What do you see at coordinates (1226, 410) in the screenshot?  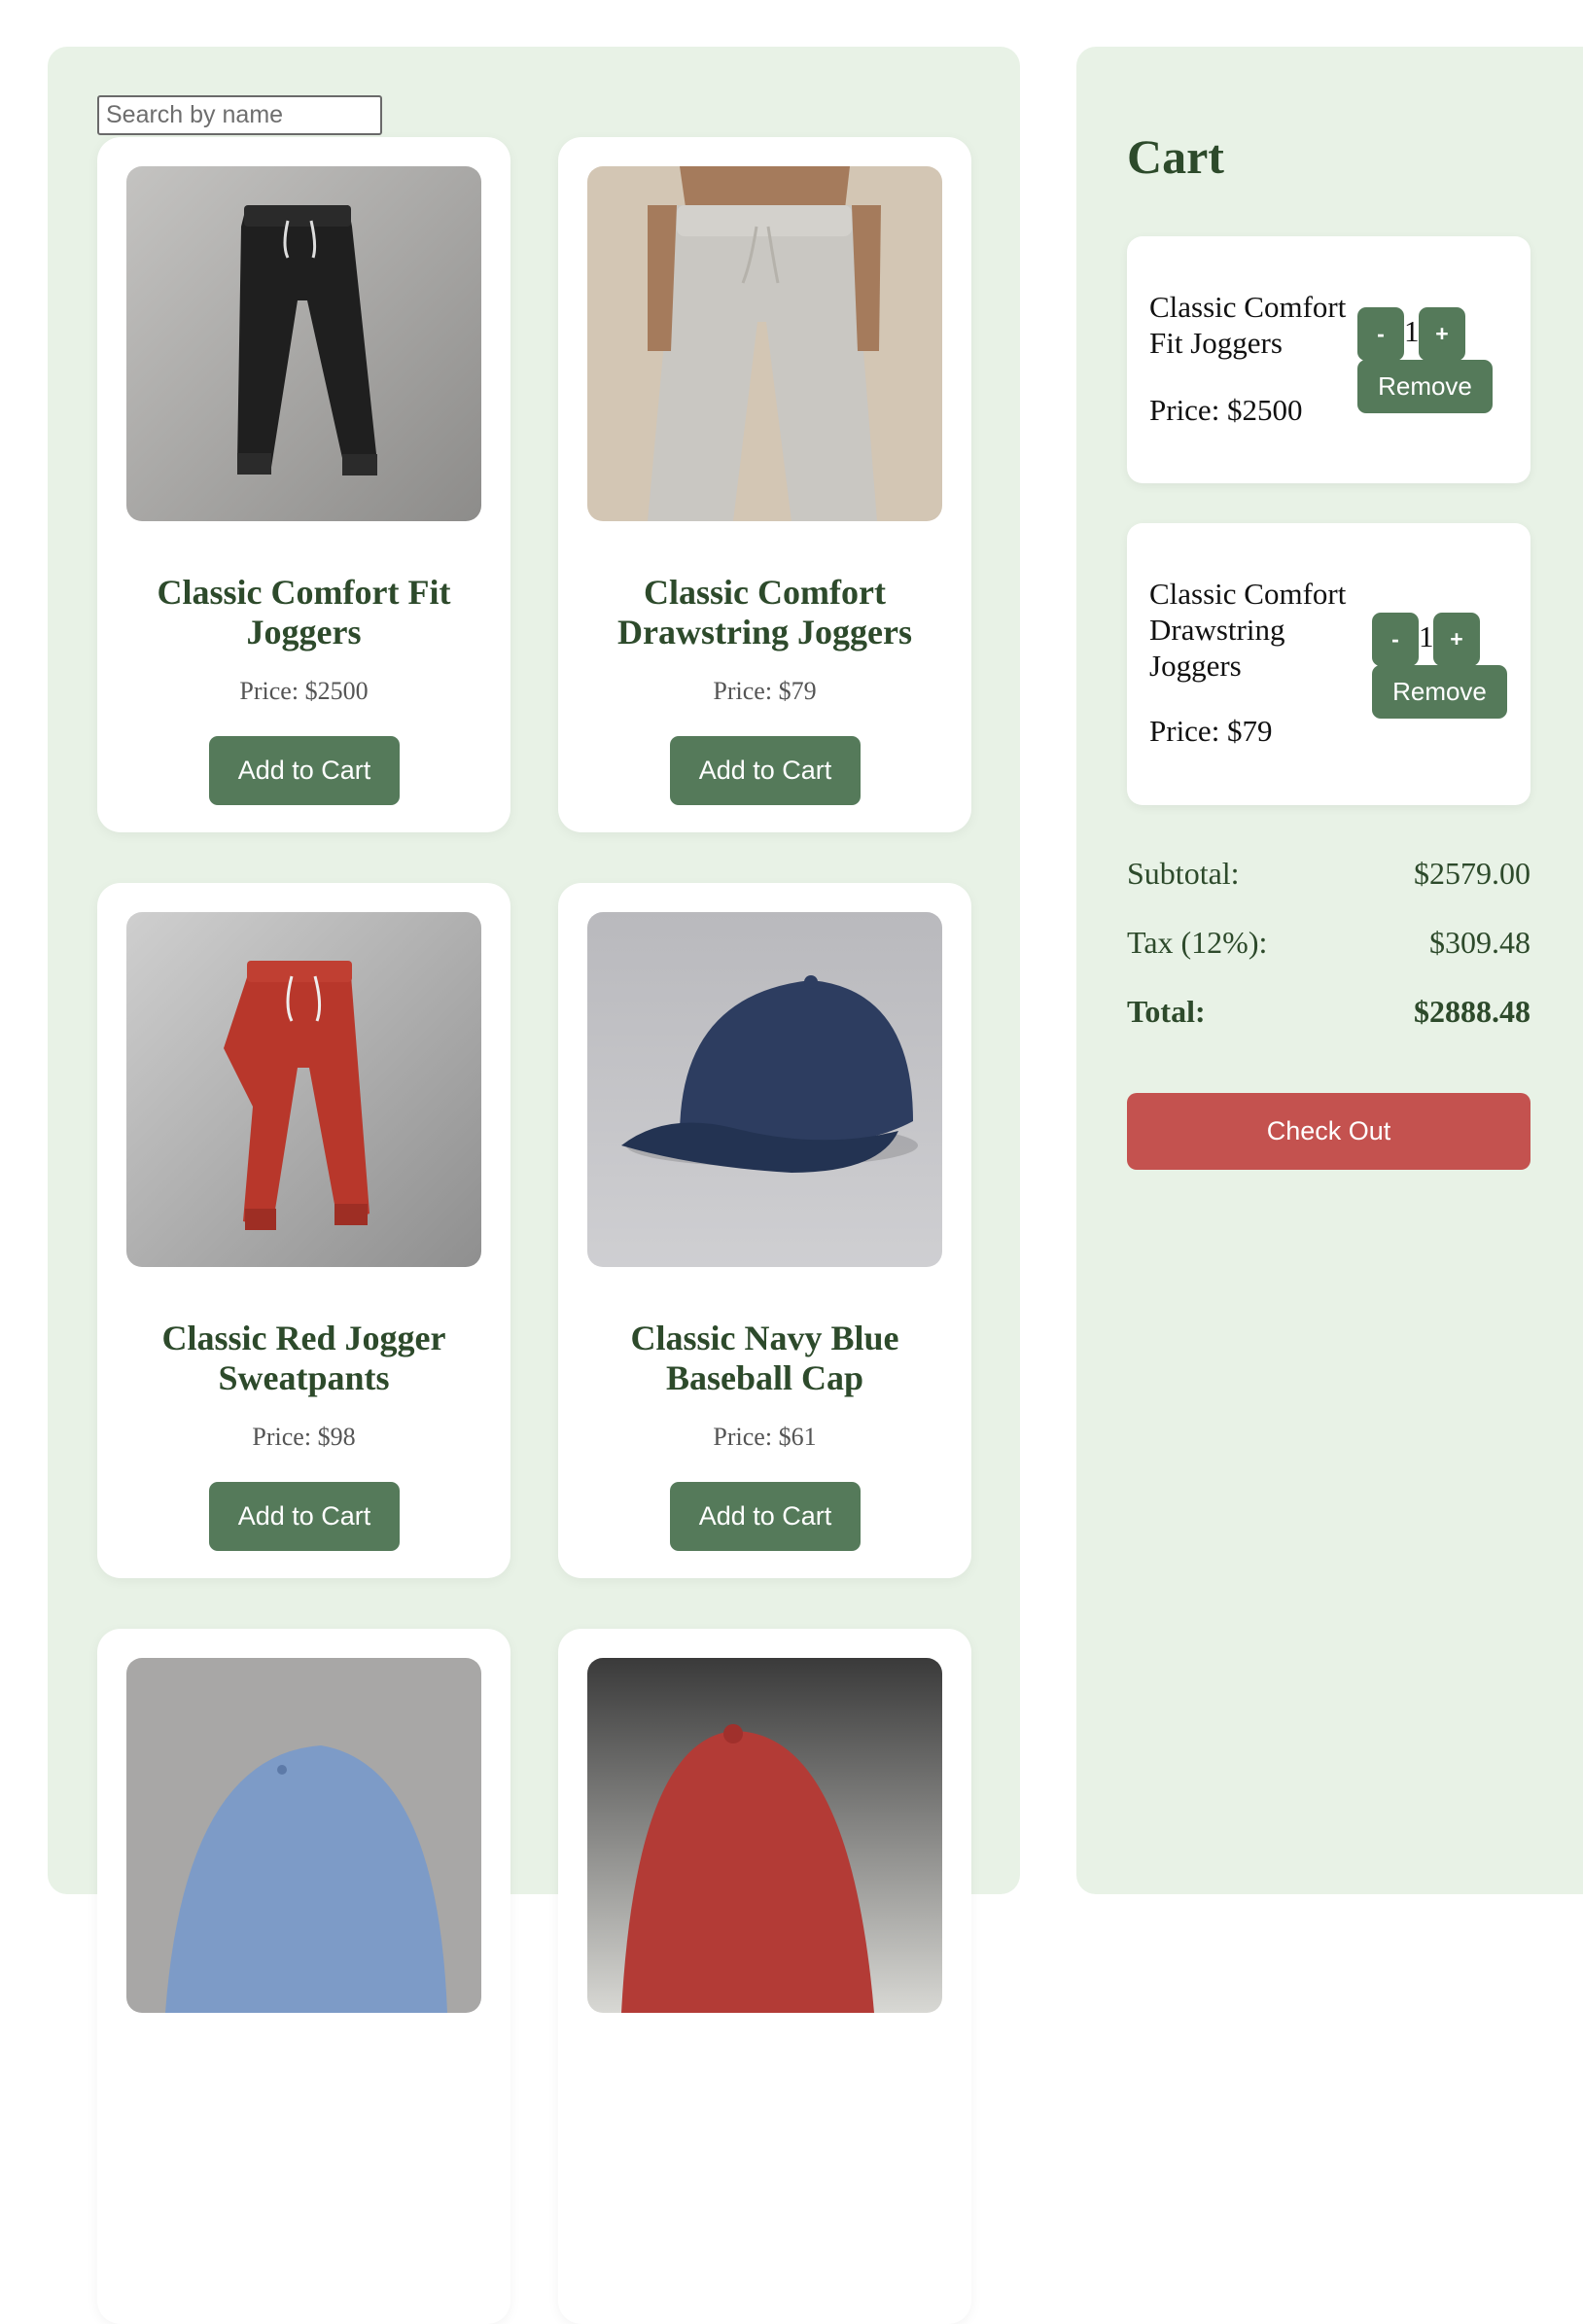 I see `cart-item-price: Price: $2500` at bounding box center [1226, 410].